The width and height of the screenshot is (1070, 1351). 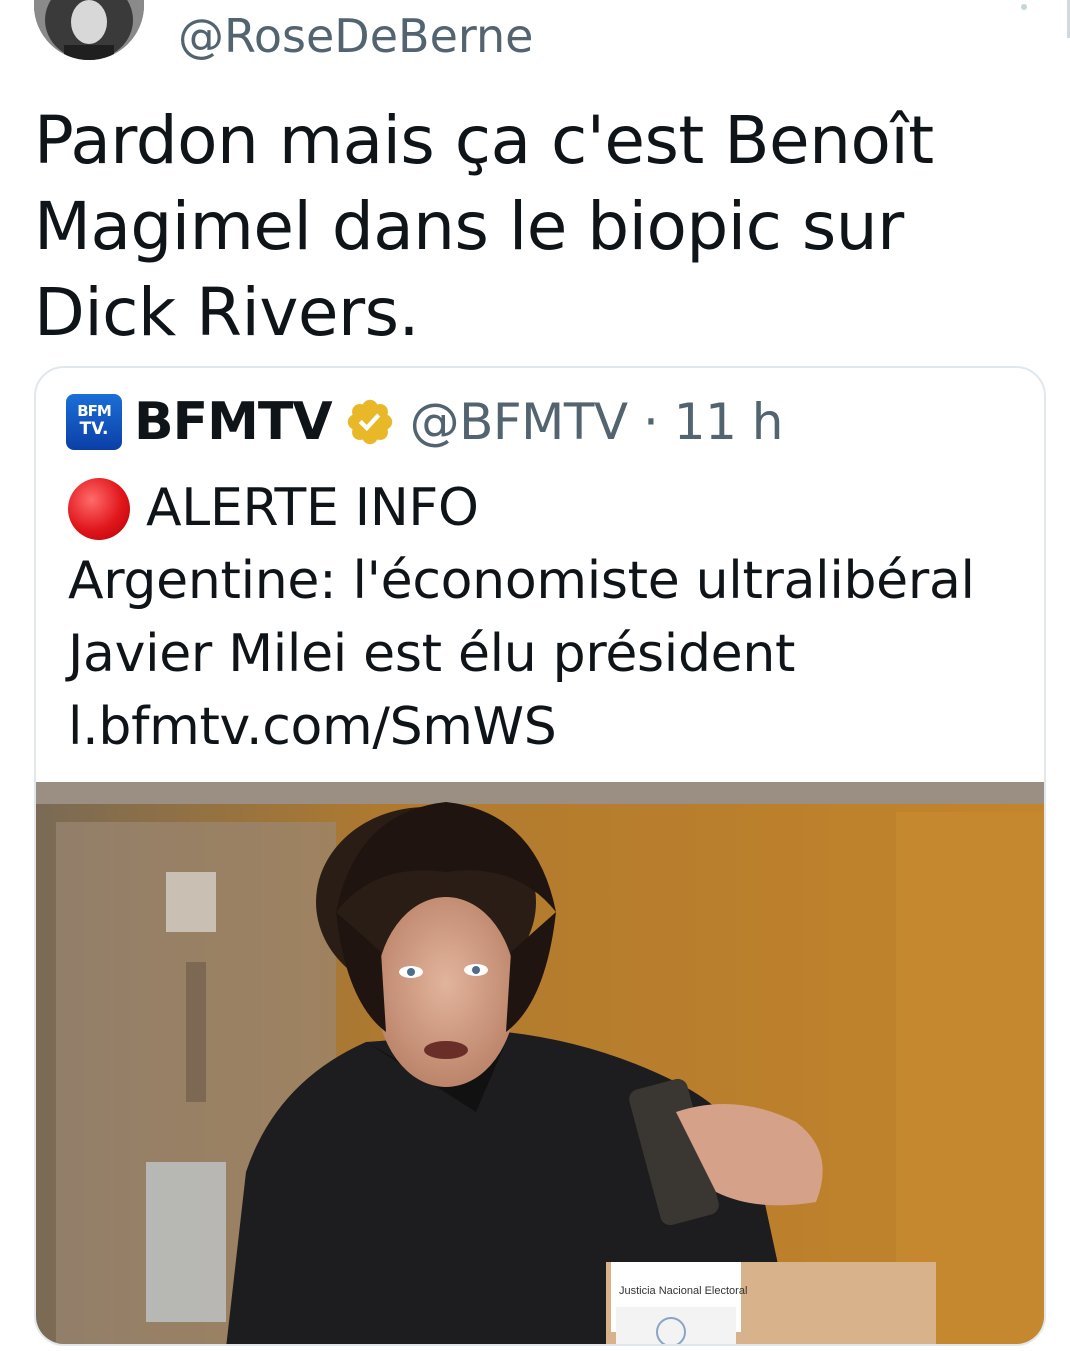 I want to click on more-options-icon, so click(x=1024, y=7).